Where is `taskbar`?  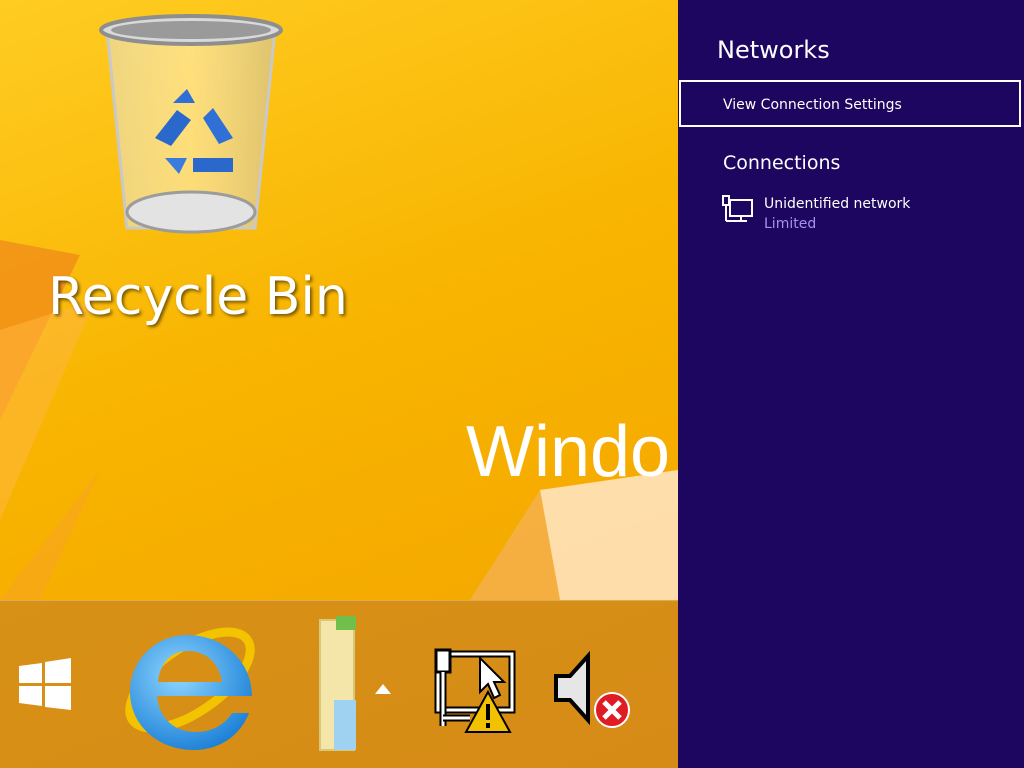
taskbar is located at coordinates (339, 684).